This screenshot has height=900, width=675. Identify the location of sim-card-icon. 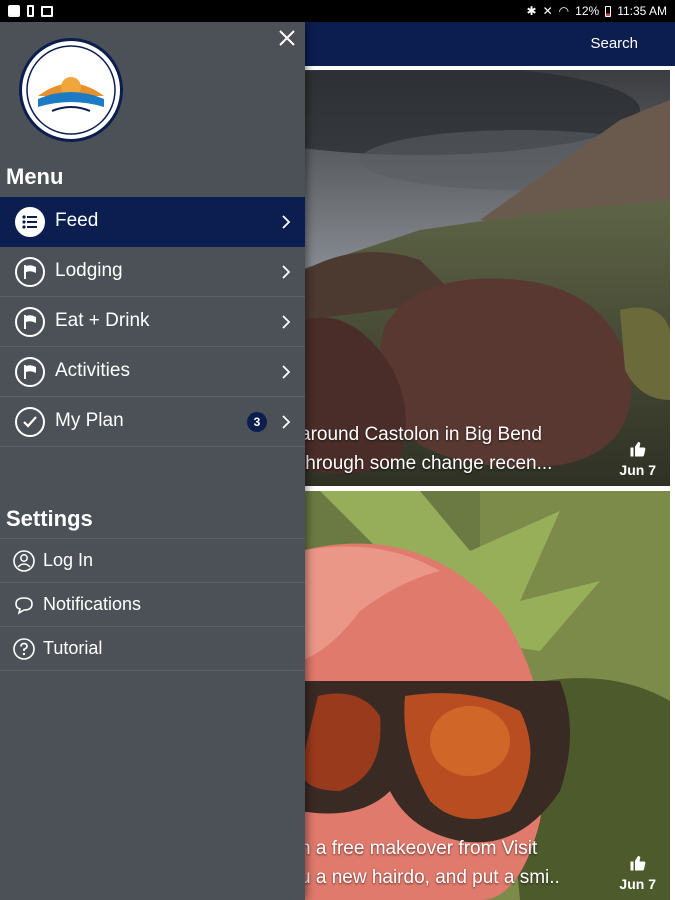
(30, 11).